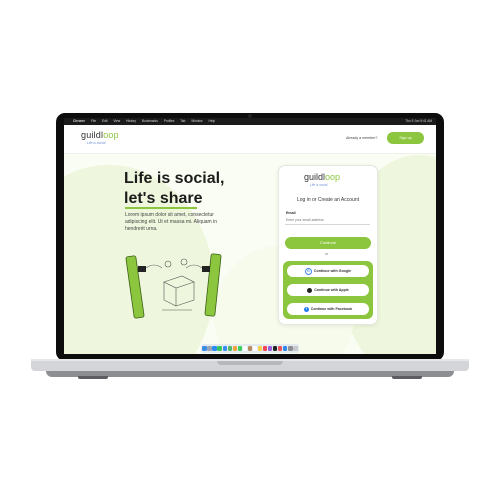 The height and width of the screenshot is (500, 500). I want to click on card-tagline: Life is social, so click(319, 185).